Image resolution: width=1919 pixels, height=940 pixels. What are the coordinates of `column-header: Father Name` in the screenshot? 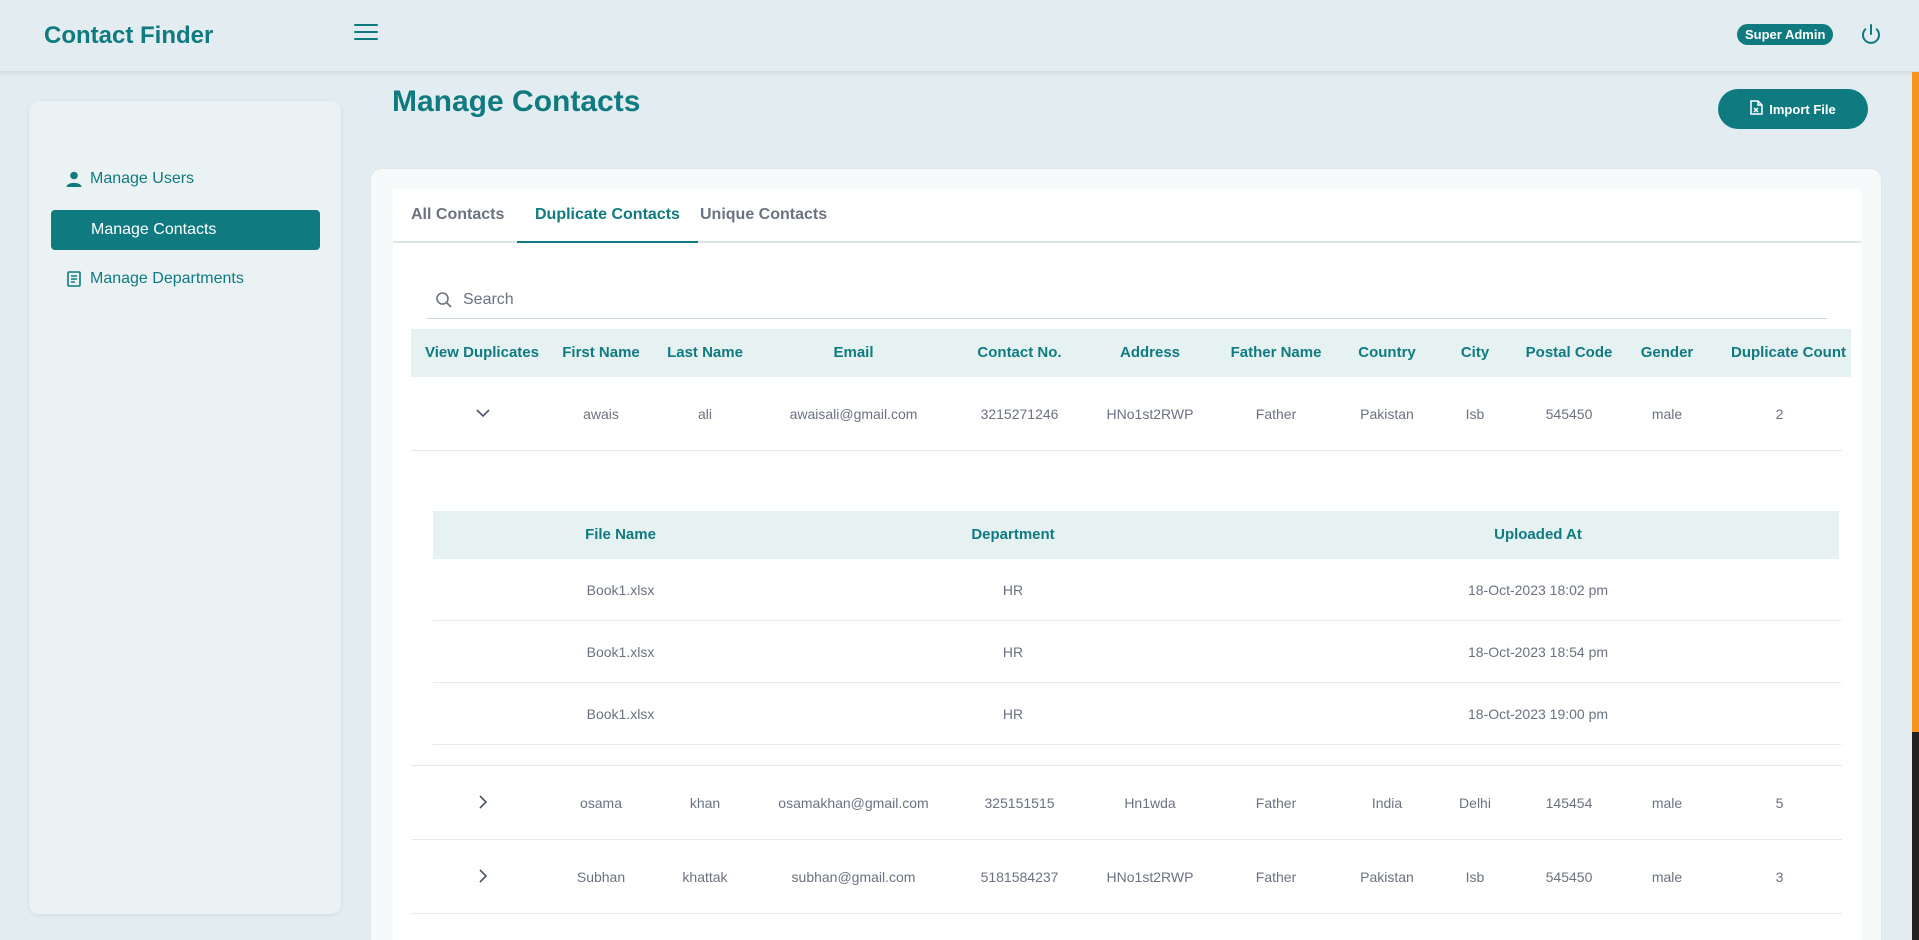 It's located at (1276, 353).